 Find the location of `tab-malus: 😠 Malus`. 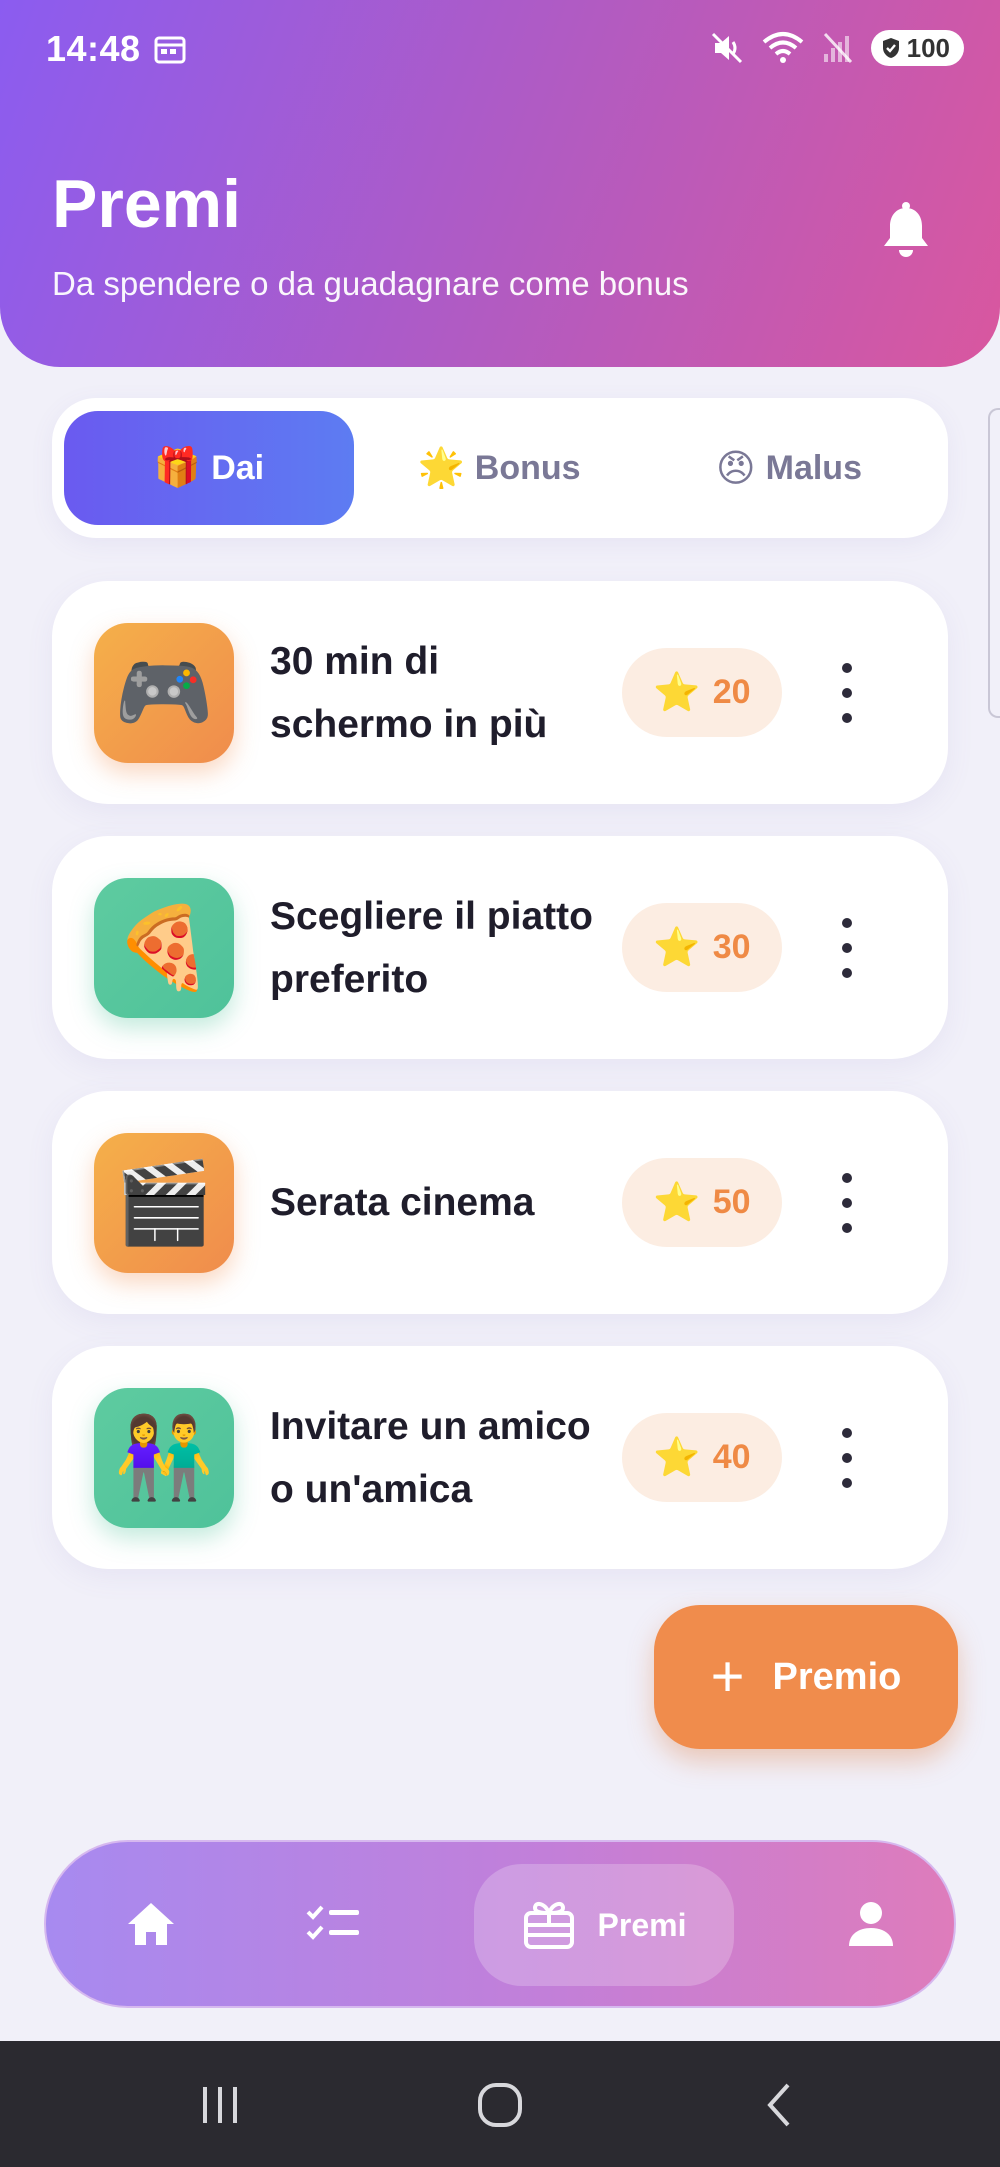

tab-malus: 😠 Malus is located at coordinates (789, 468).